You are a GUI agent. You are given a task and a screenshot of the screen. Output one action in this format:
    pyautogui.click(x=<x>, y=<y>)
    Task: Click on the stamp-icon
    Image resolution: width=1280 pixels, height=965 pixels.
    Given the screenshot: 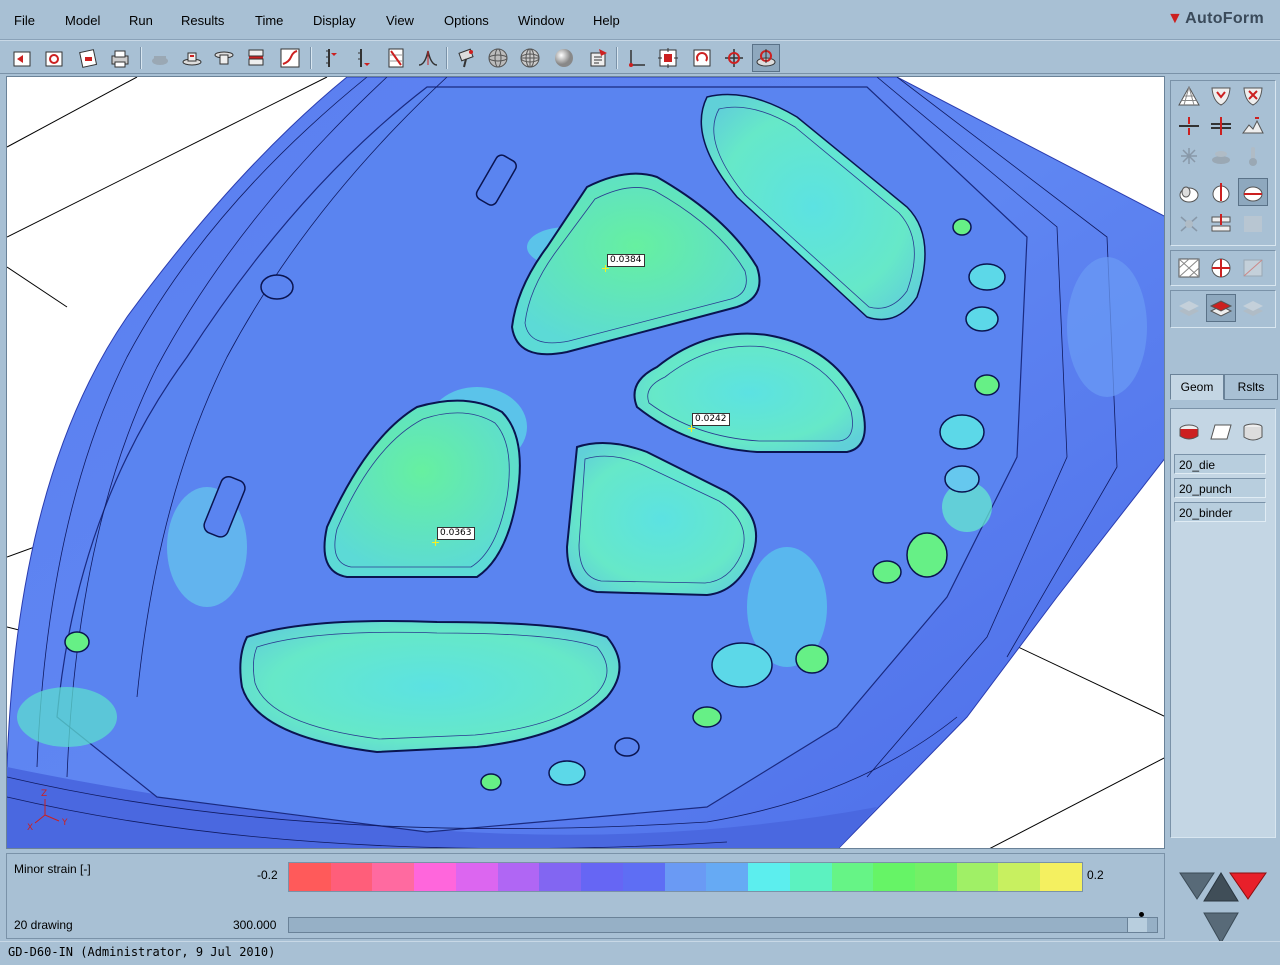 What is the action you would take?
    pyautogui.click(x=1221, y=224)
    